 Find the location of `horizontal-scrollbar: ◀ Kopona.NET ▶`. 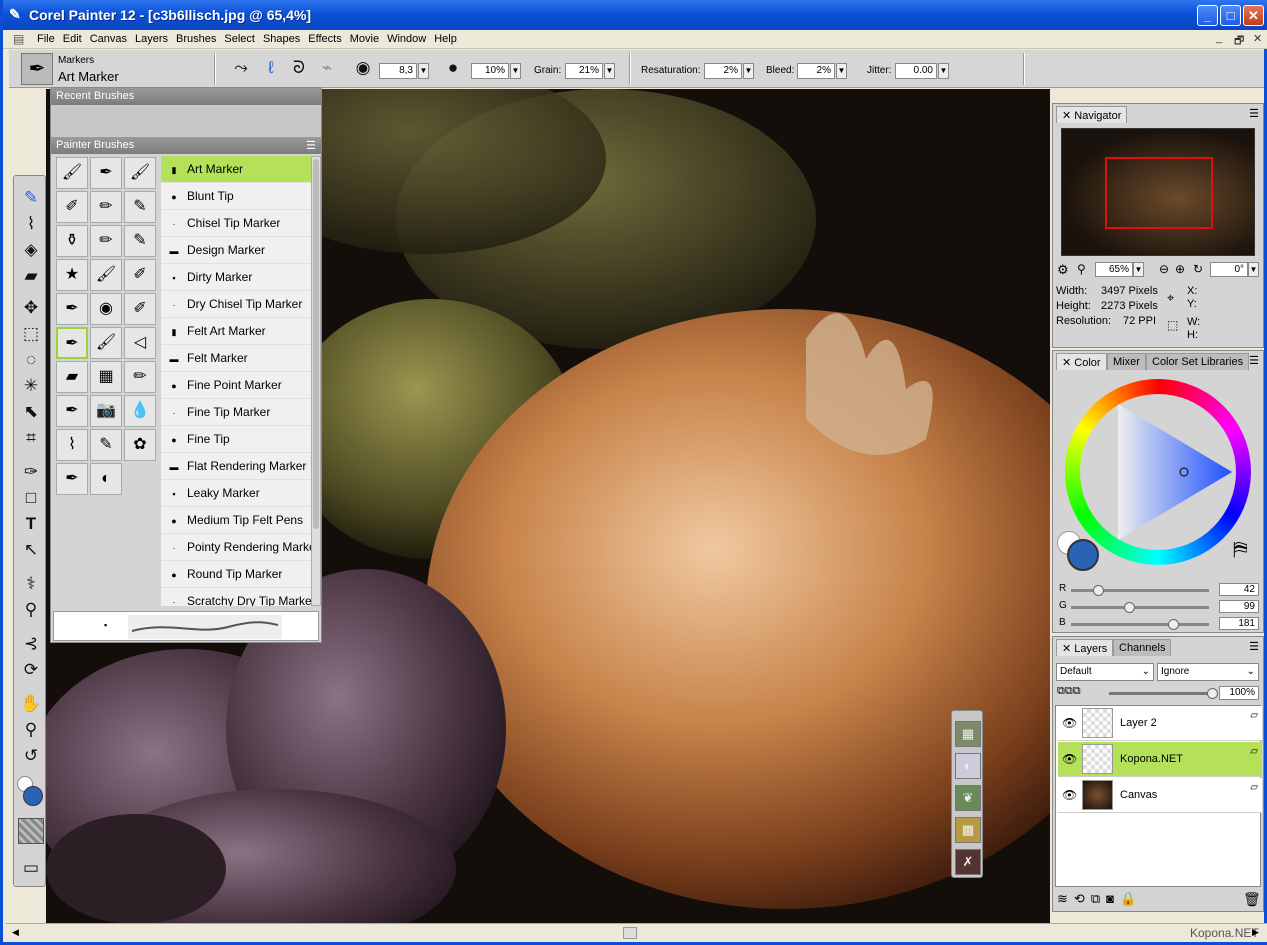

horizontal-scrollbar: ◀ Kopona.NET ▶ is located at coordinates (636, 932).